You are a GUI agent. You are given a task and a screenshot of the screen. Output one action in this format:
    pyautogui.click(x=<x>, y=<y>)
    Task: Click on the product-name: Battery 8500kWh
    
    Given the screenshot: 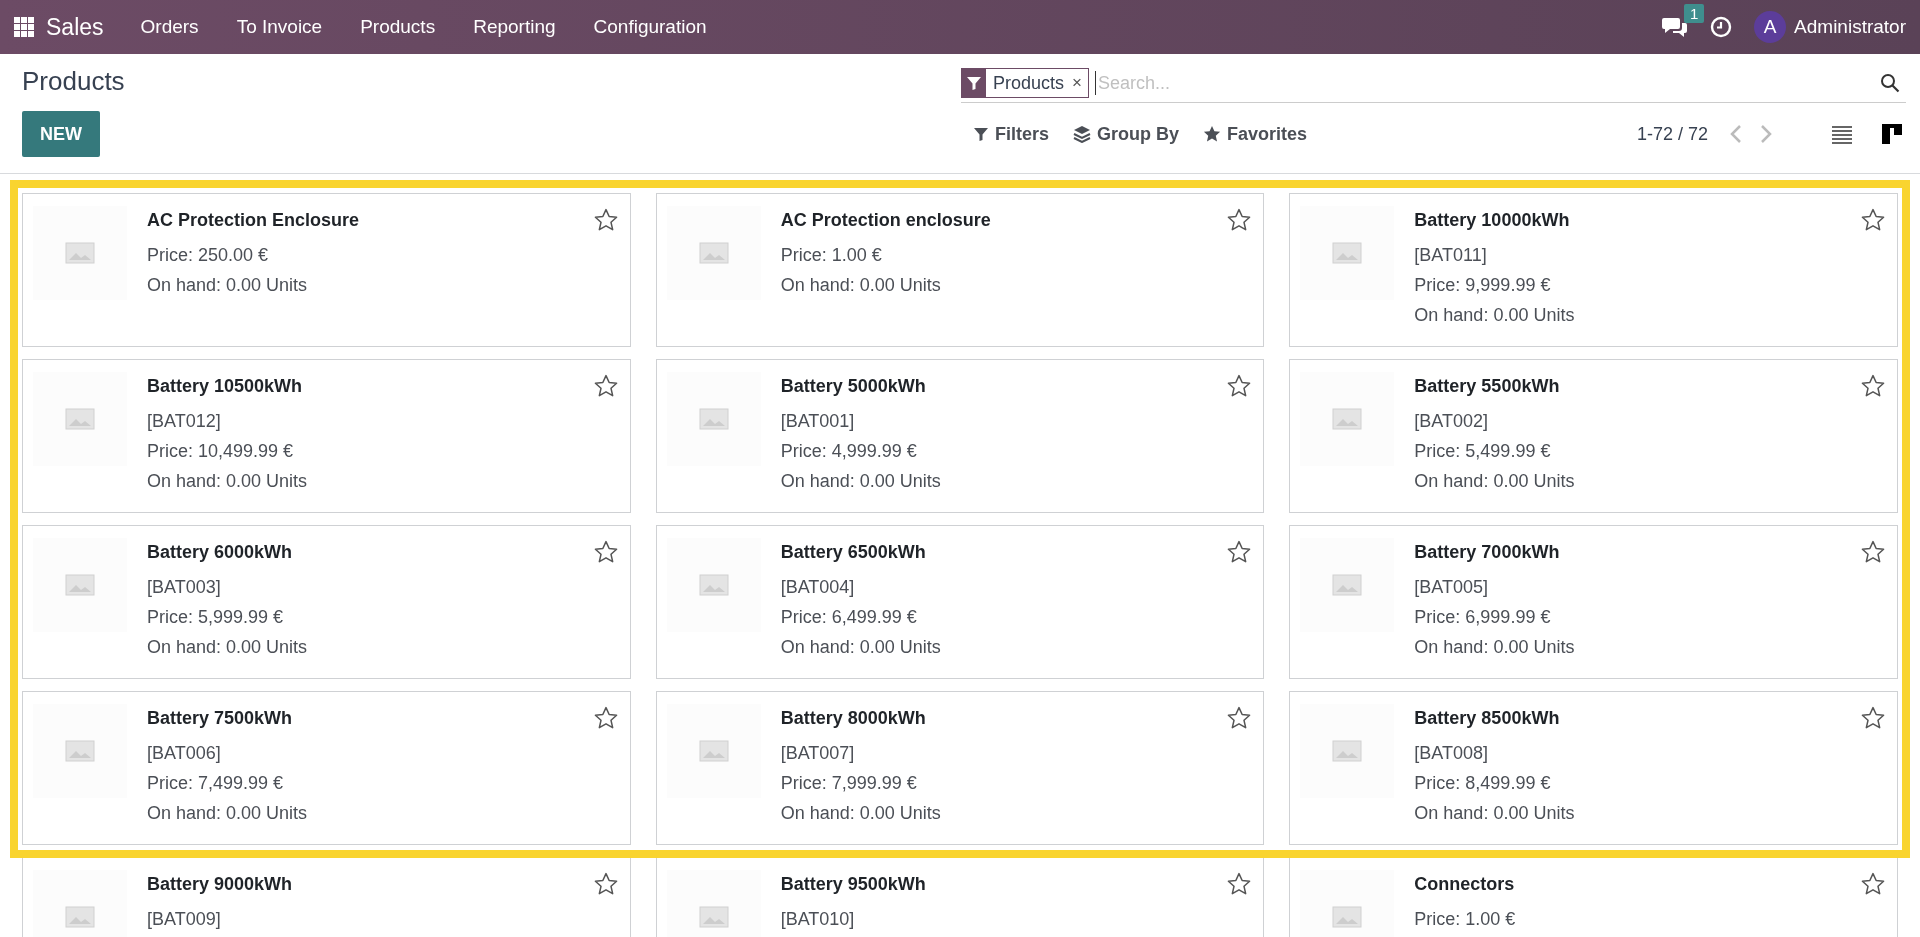 What is the action you would take?
    pyautogui.click(x=1487, y=718)
    